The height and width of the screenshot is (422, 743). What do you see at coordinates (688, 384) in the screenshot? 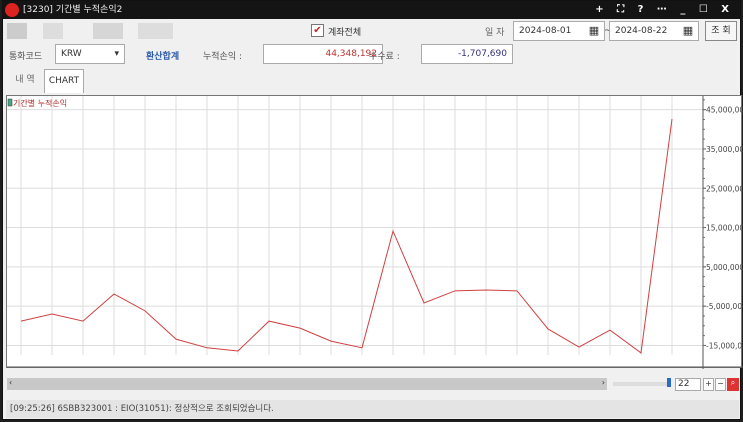
I see `zoom-value-input: 22` at bounding box center [688, 384].